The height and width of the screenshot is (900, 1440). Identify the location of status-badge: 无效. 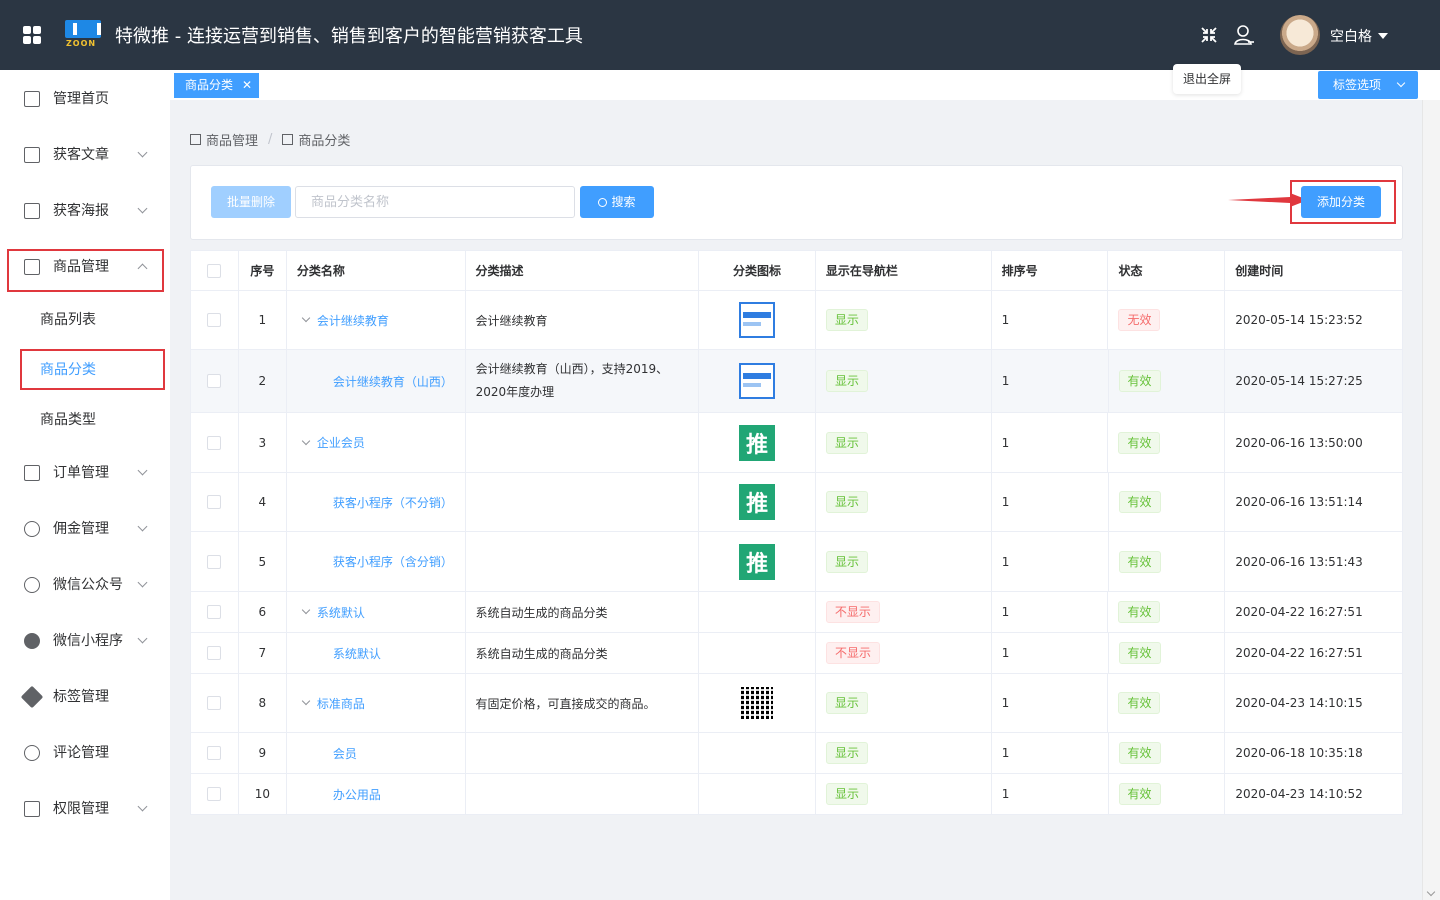
(1139, 320).